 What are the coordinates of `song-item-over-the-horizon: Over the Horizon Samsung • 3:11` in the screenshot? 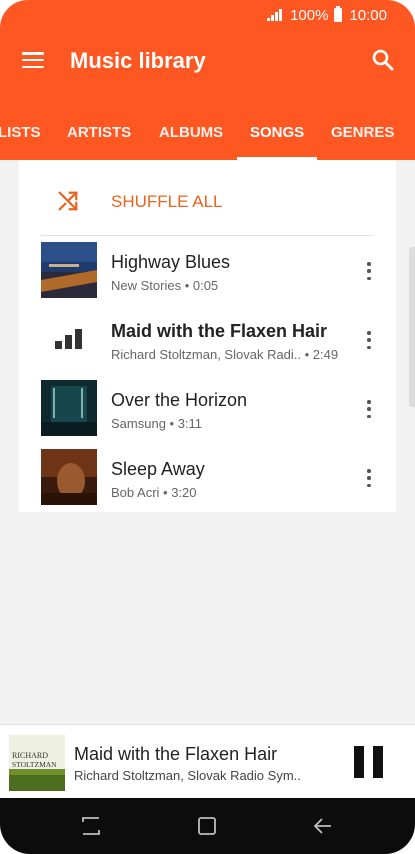 It's located at (207, 414).